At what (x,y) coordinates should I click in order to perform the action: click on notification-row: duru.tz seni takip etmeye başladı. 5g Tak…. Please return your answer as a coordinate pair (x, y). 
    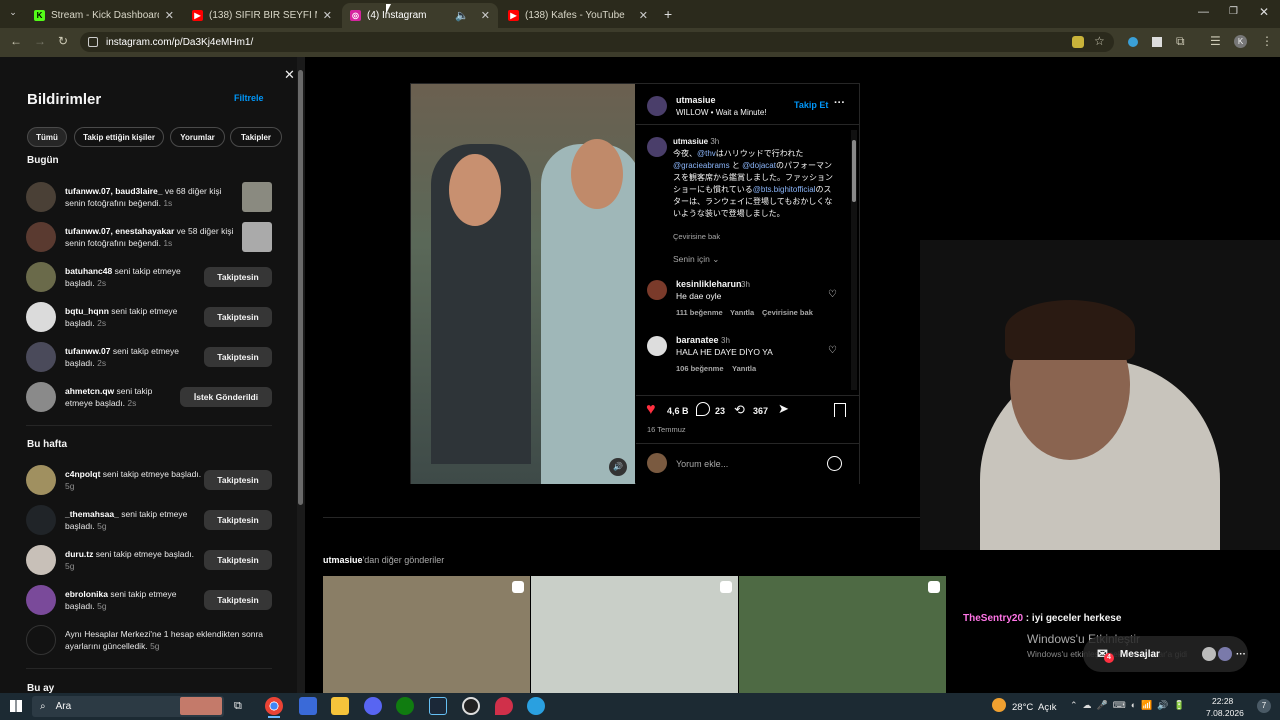
    Looking at the image, I should click on (149, 560).